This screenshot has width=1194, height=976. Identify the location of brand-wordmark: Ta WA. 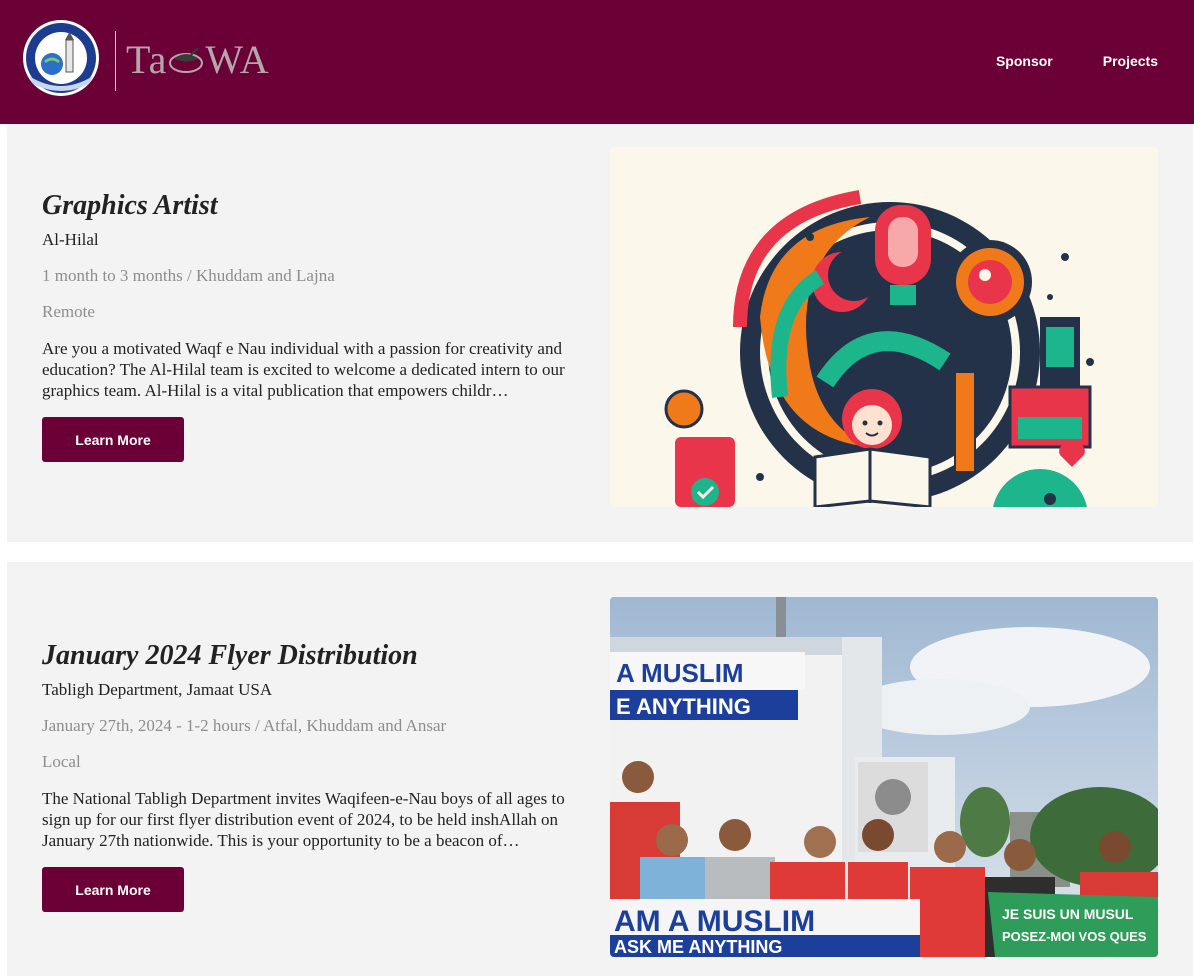
(198, 59).